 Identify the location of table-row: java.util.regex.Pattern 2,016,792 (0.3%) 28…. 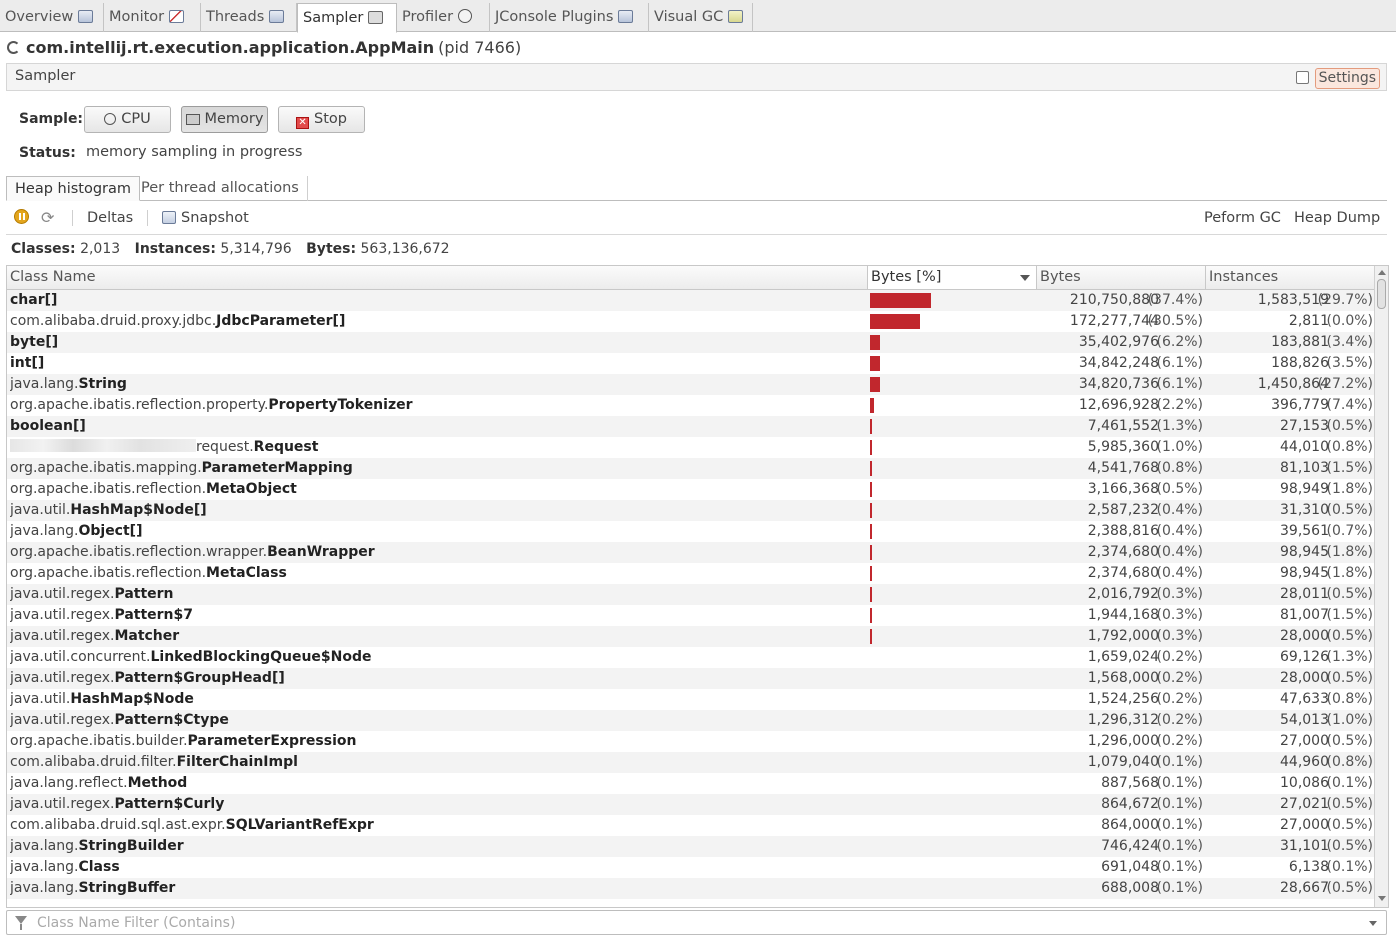
(691, 594).